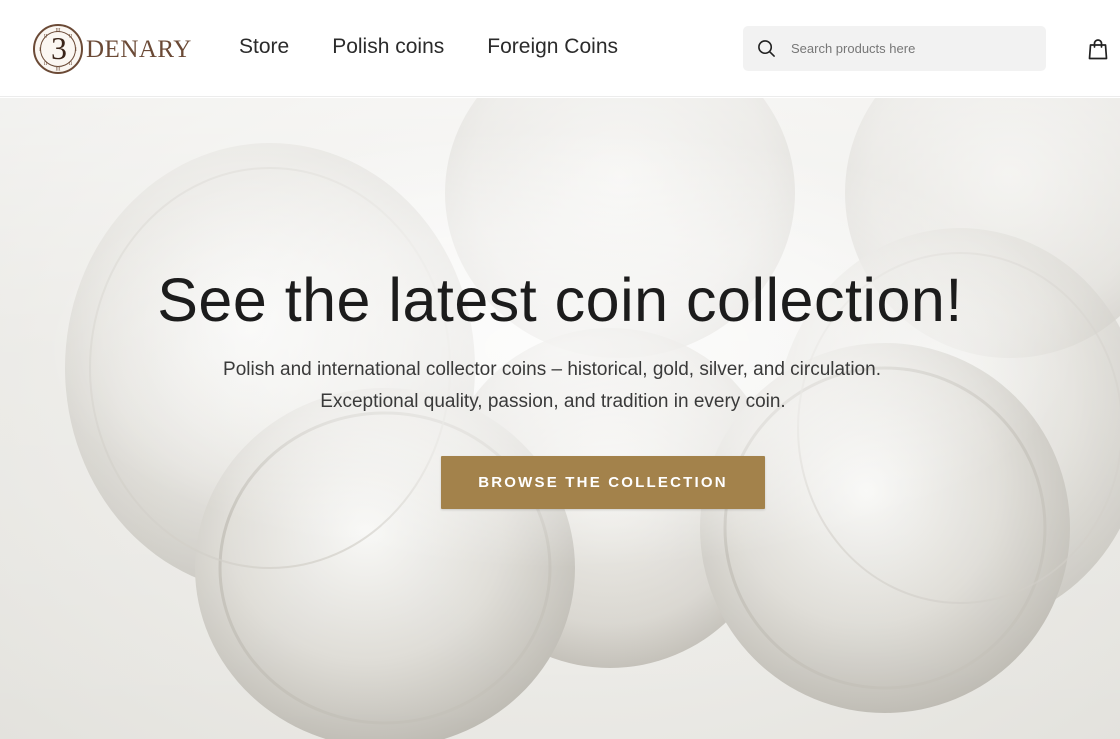 Image resolution: width=1120 pixels, height=739 pixels. What do you see at coordinates (766, 48) in the screenshot?
I see `search-icon` at bounding box center [766, 48].